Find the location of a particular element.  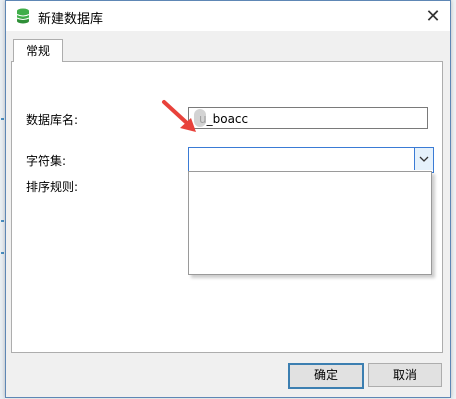

database-icon is located at coordinates (23, 16).